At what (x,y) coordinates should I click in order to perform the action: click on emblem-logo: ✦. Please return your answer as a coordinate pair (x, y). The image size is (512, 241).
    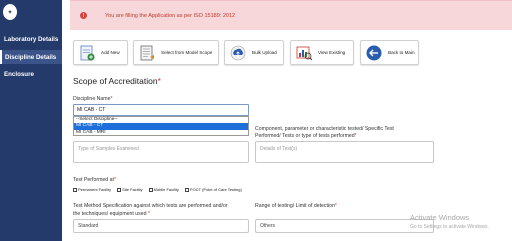
    Looking at the image, I should click on (10, 12).